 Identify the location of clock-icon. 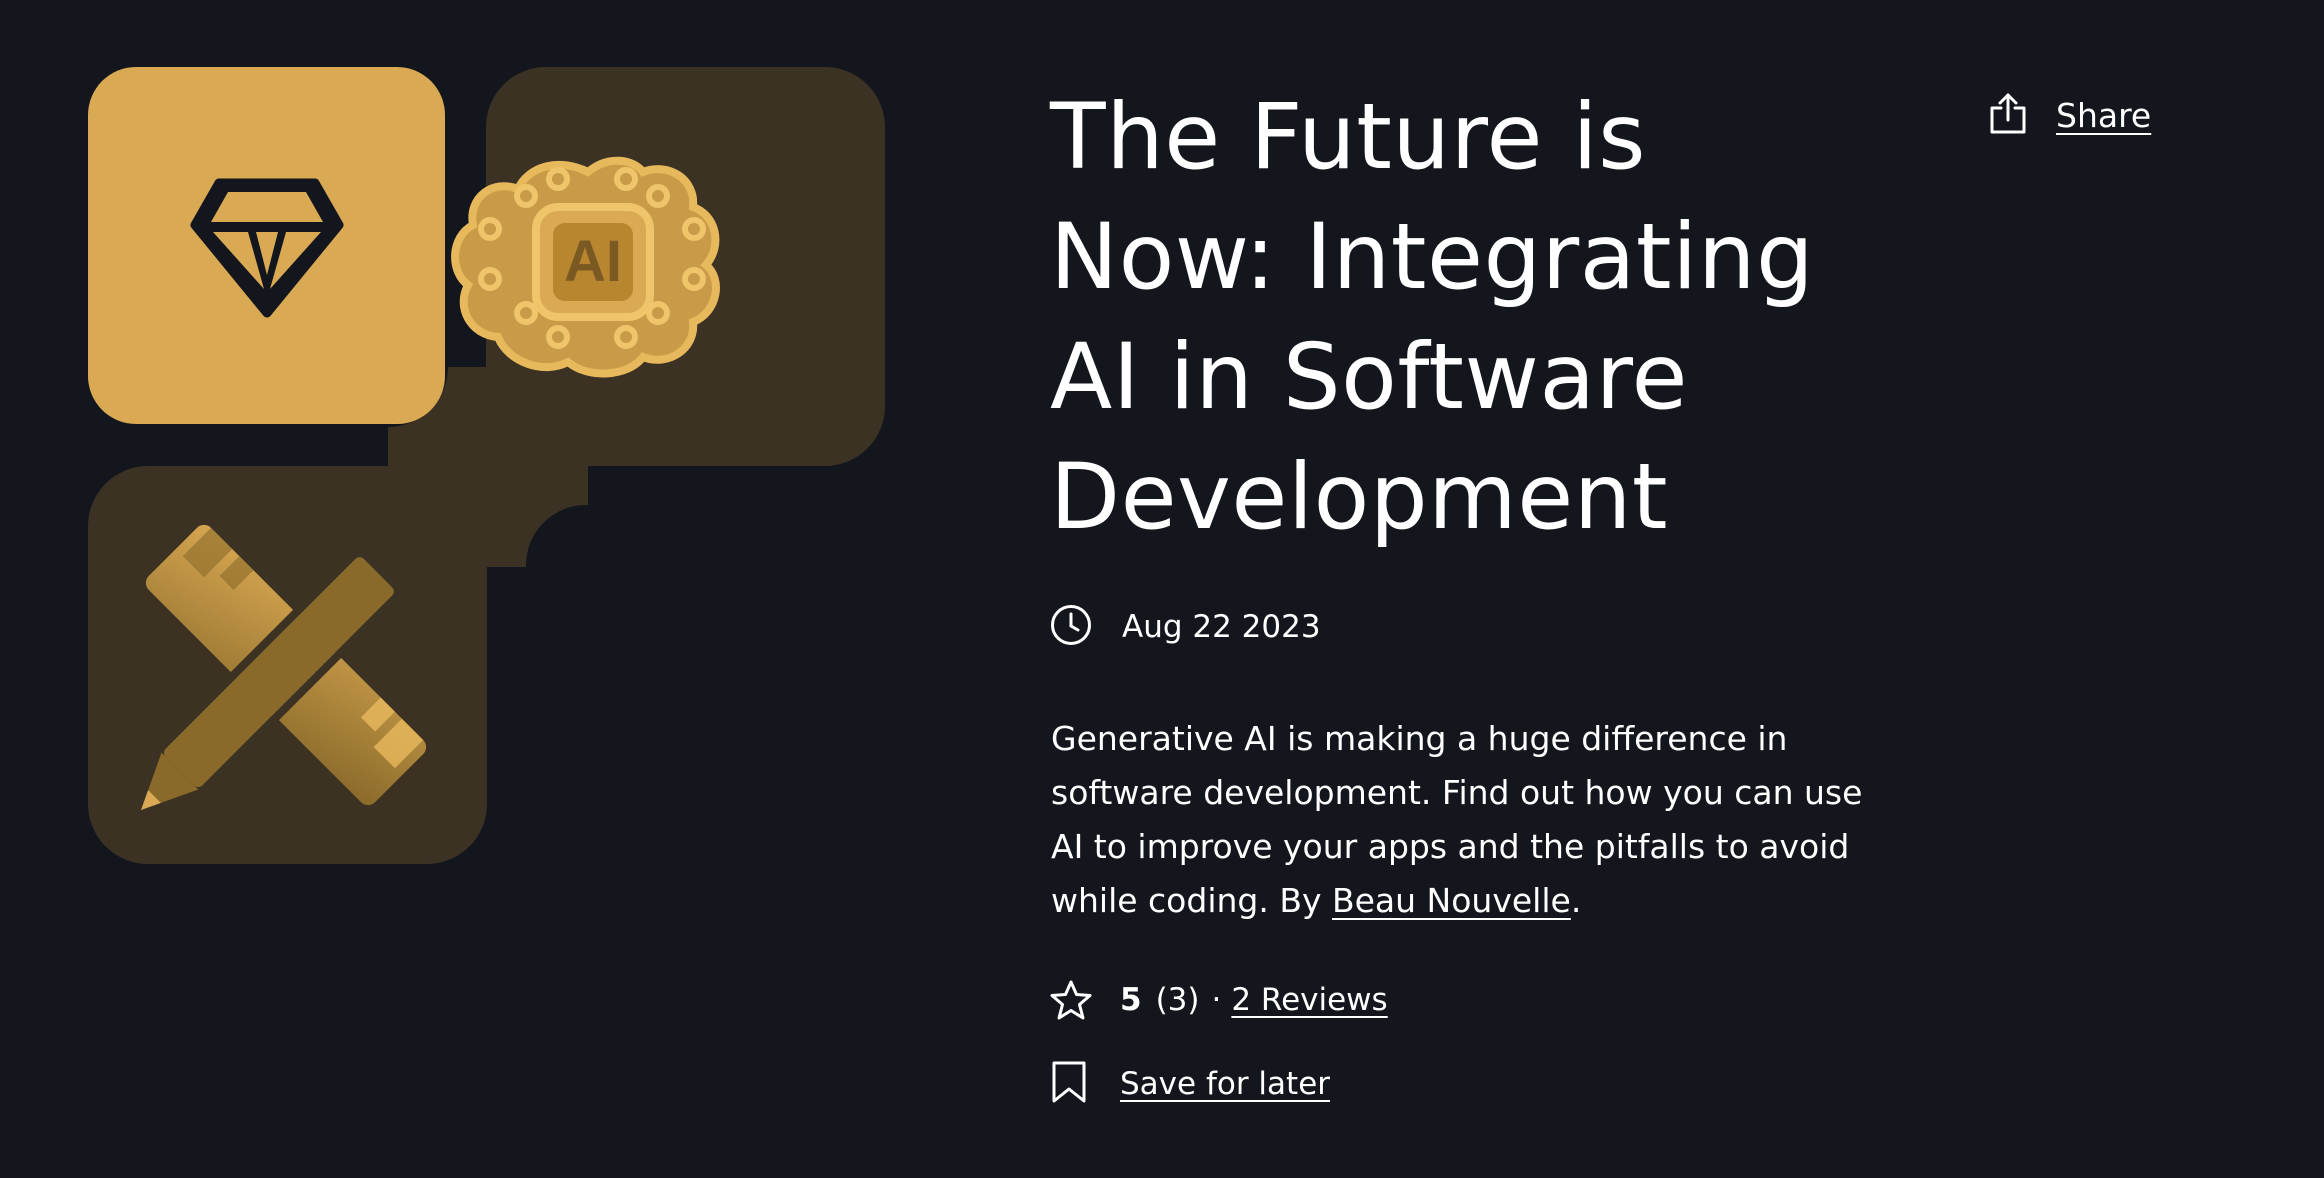
(1071, 627).